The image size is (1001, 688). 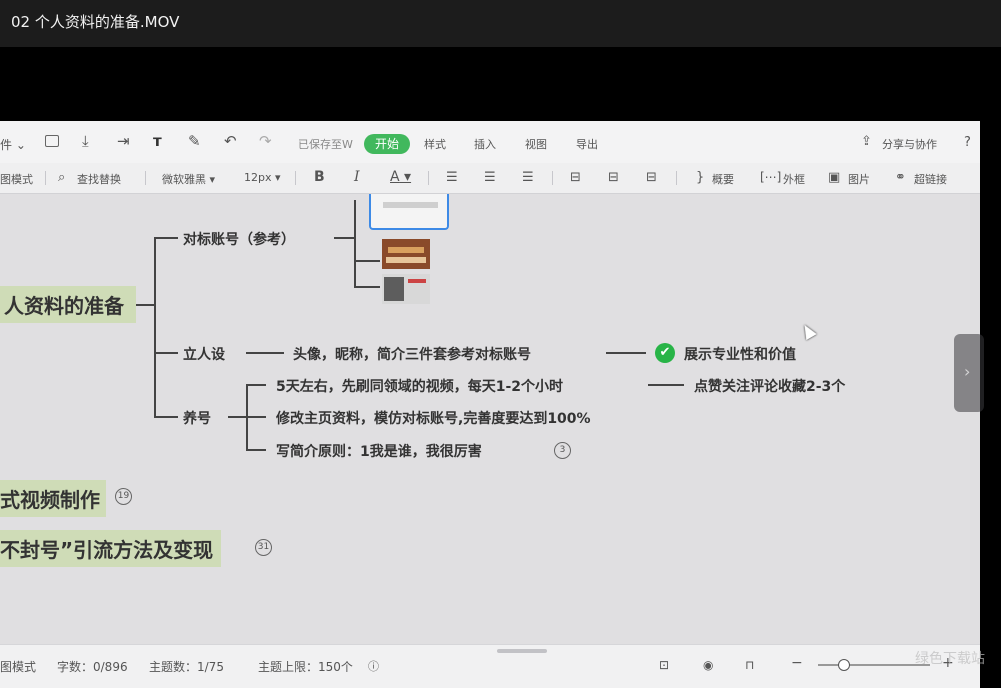 I want to click on nurture-item: 写简介原则：1我是谁，我很厉害, so click(x=379, y=451).